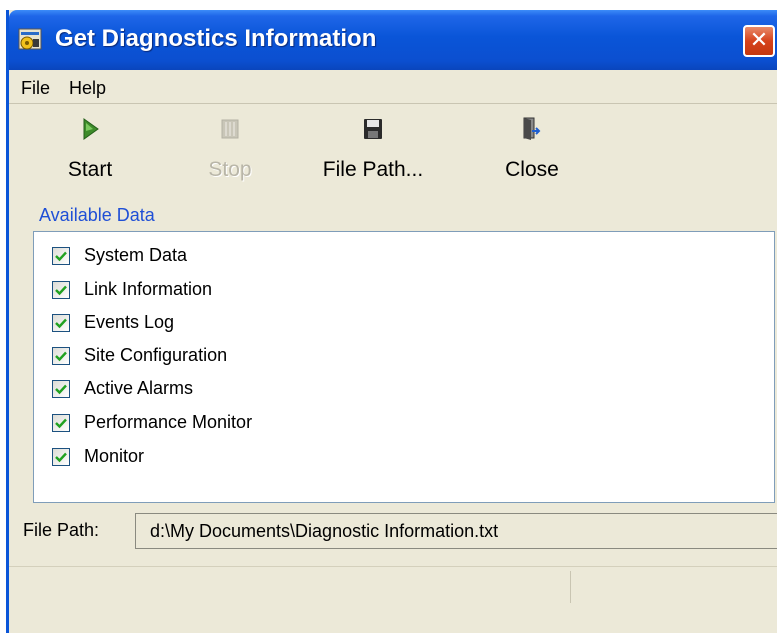  I want to click on status-bar, so click(393, 586).